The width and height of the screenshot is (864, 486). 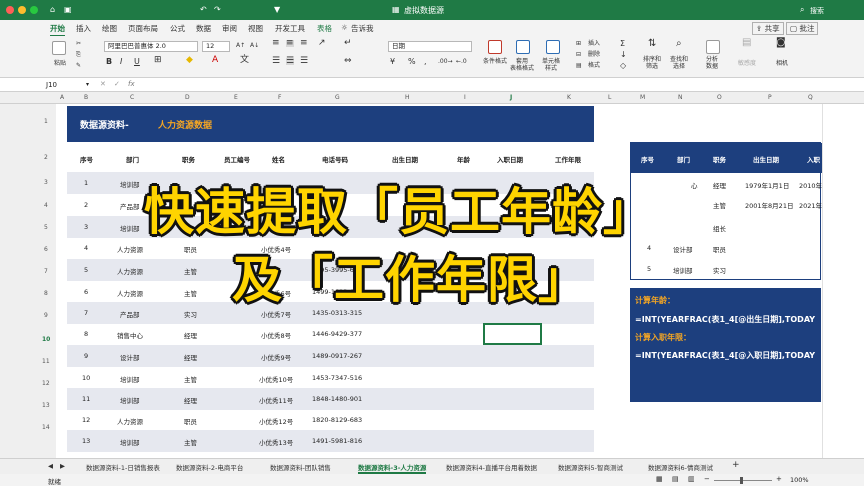 I want to click on row-header: 8, so click(x=46, y=293).